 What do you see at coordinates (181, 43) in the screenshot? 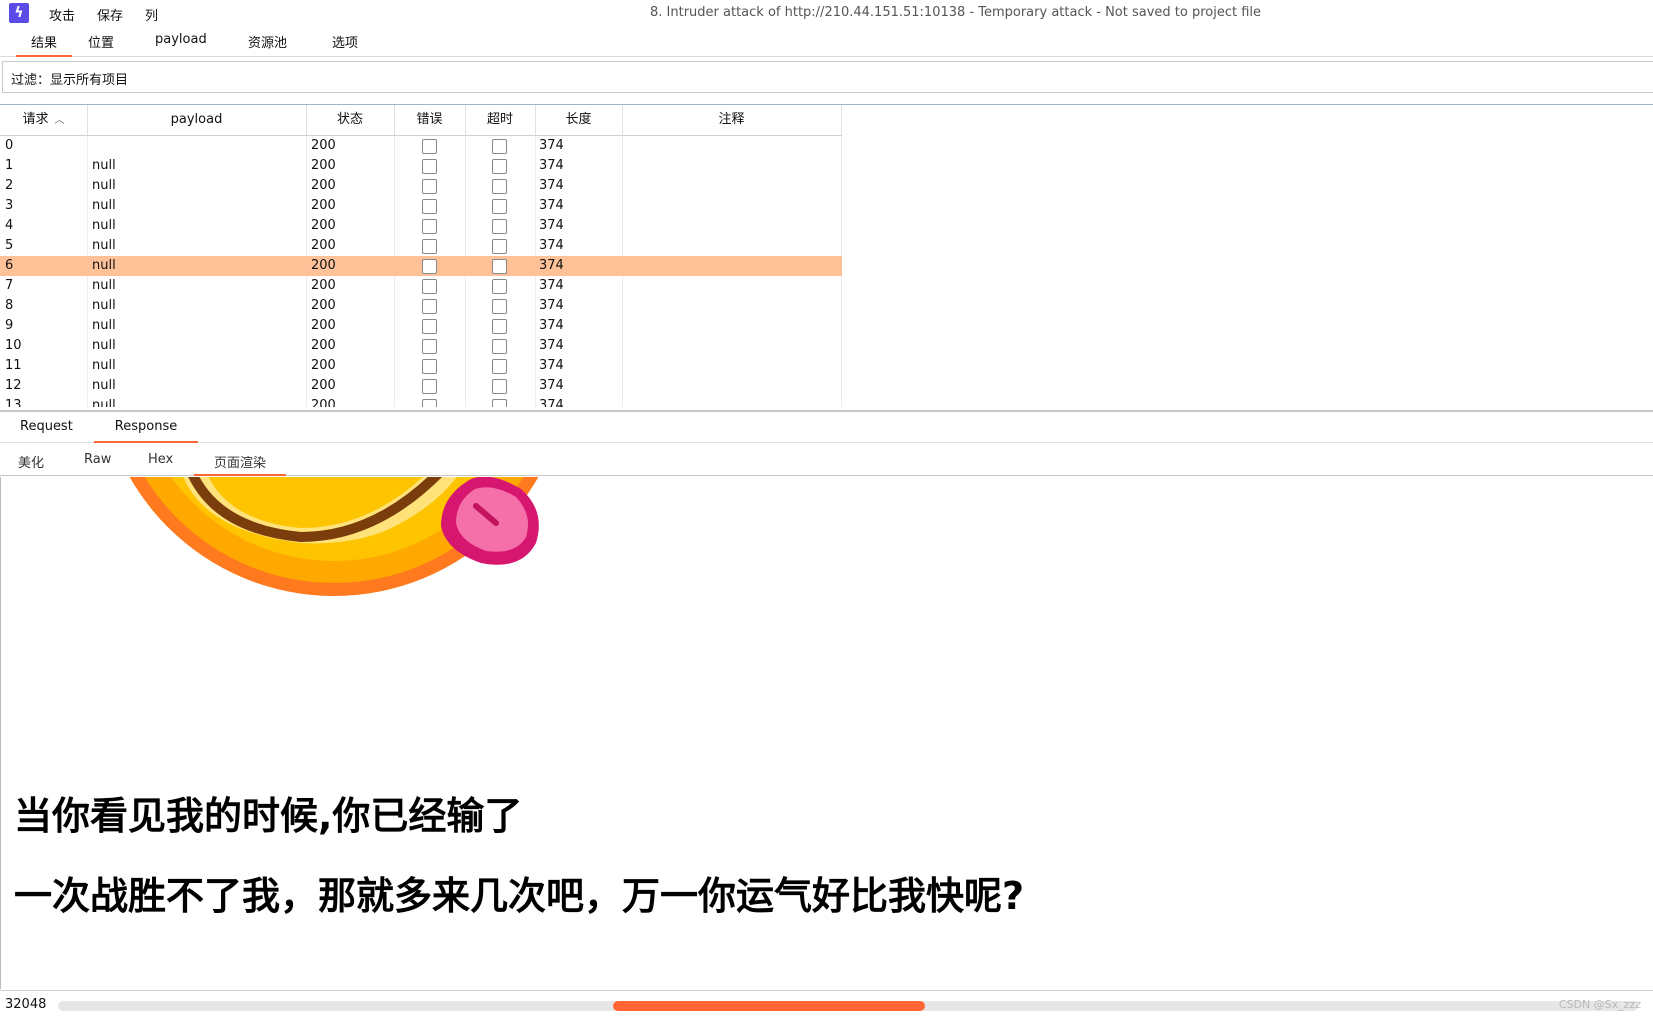
I see `tab-payloads: payload` at bounding box center [181, 43].